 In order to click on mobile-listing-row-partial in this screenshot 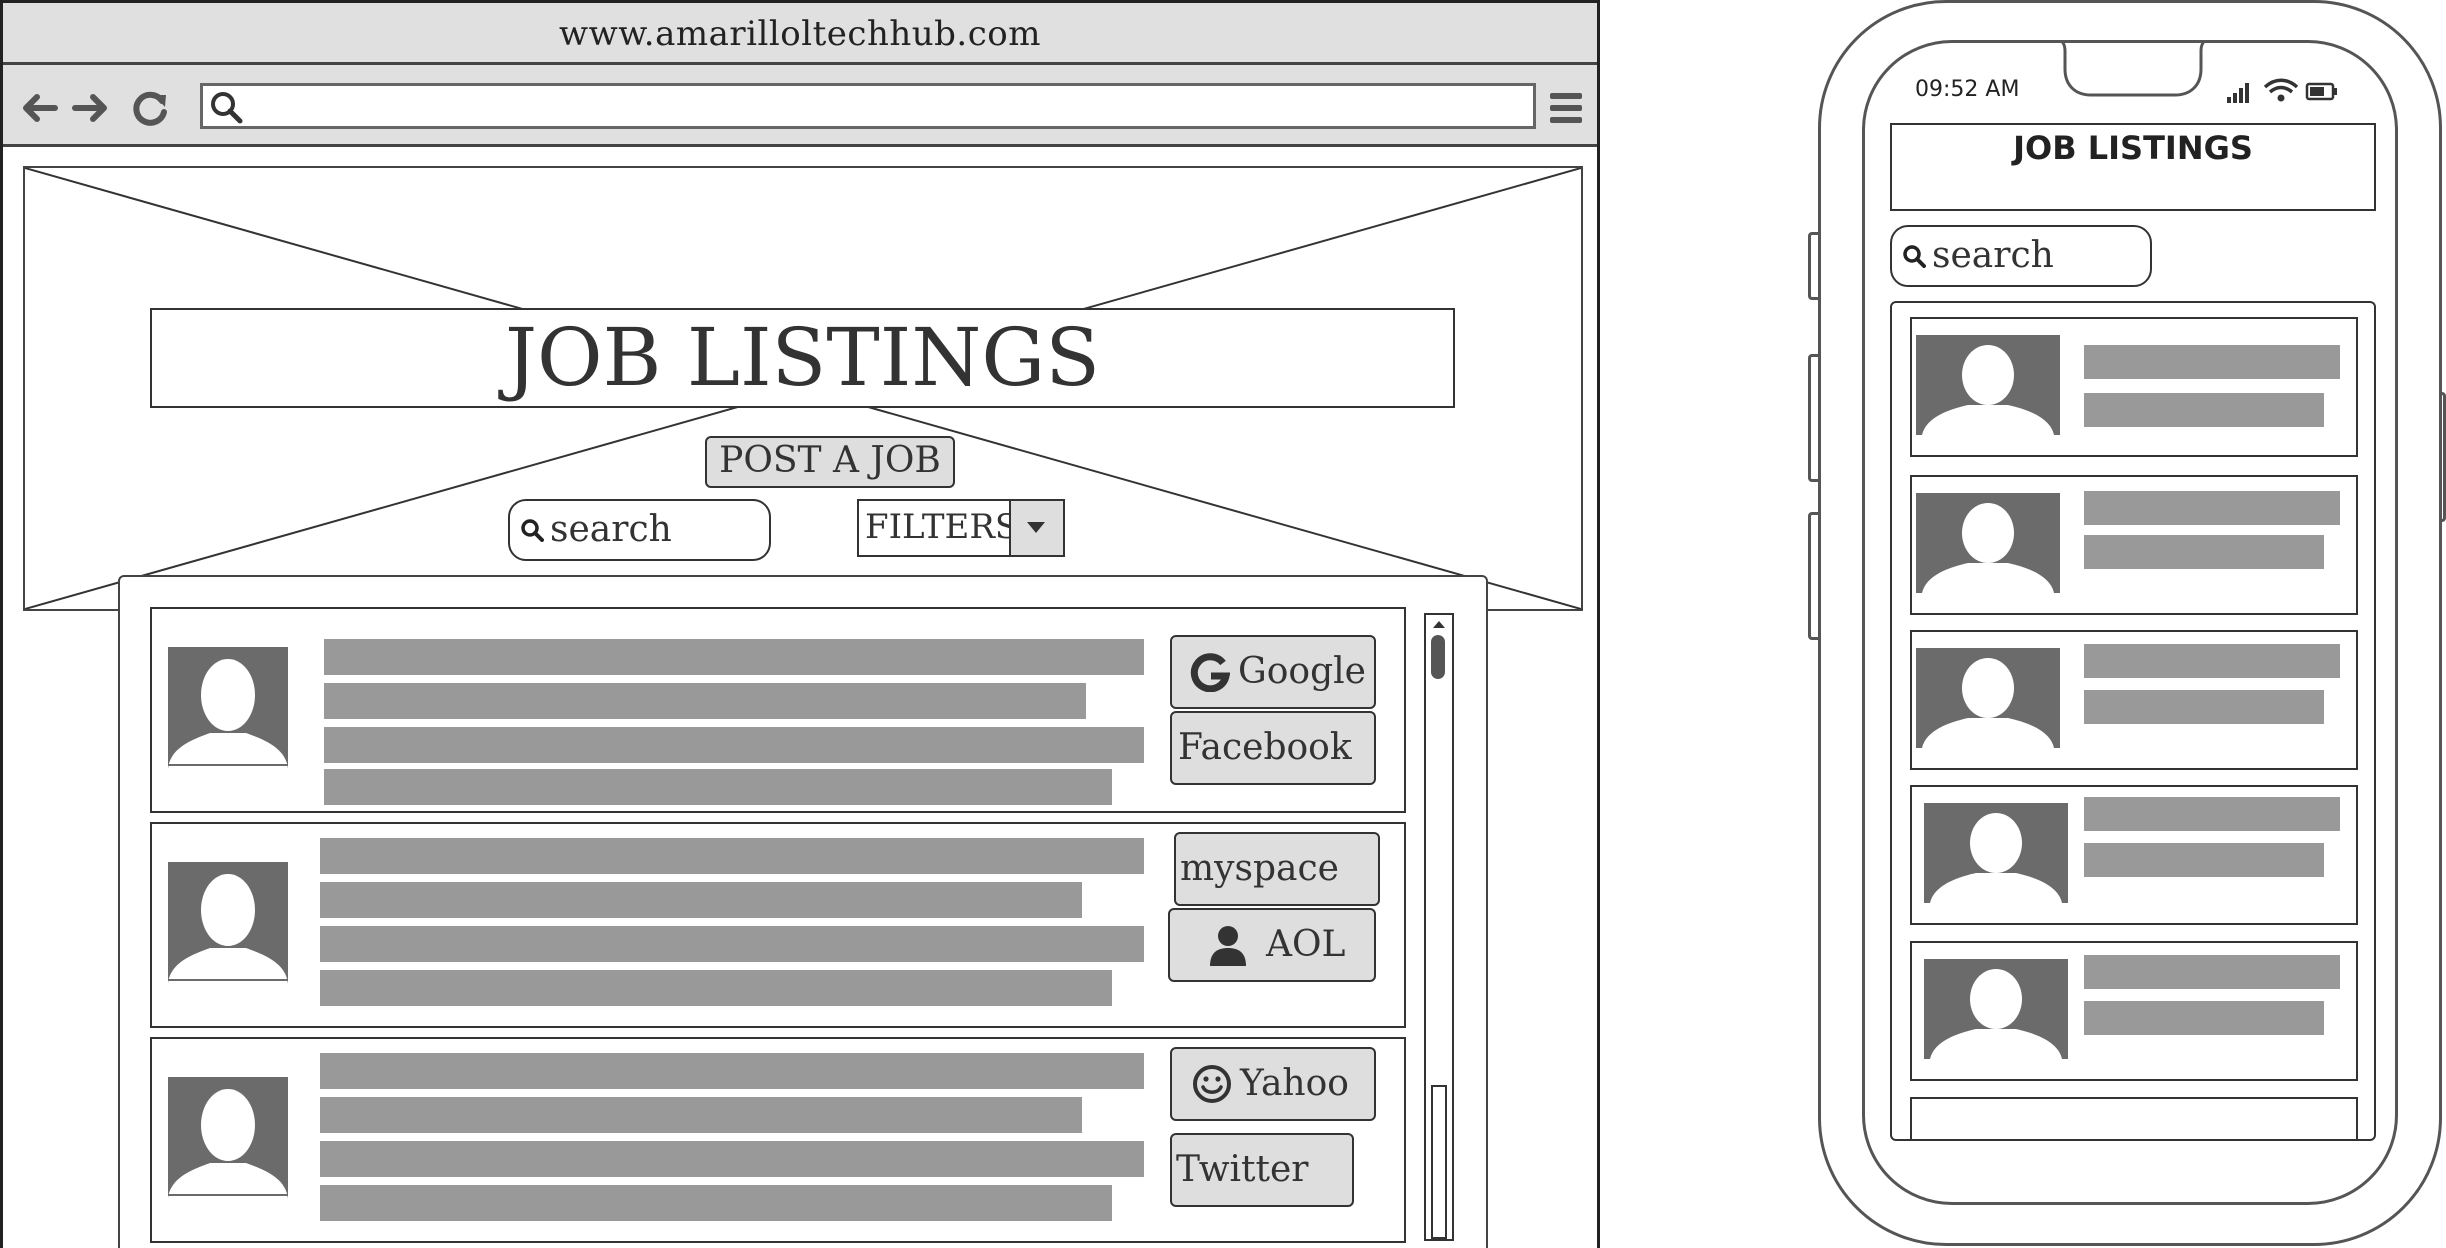, I will do `click(2134, 1119)`.